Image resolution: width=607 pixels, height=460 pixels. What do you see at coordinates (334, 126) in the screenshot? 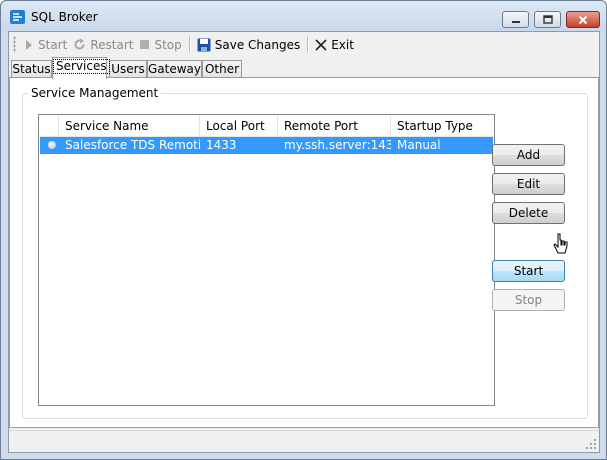
I see `column-header-remote-port: Remote Port` at bounding box center [334, 126].